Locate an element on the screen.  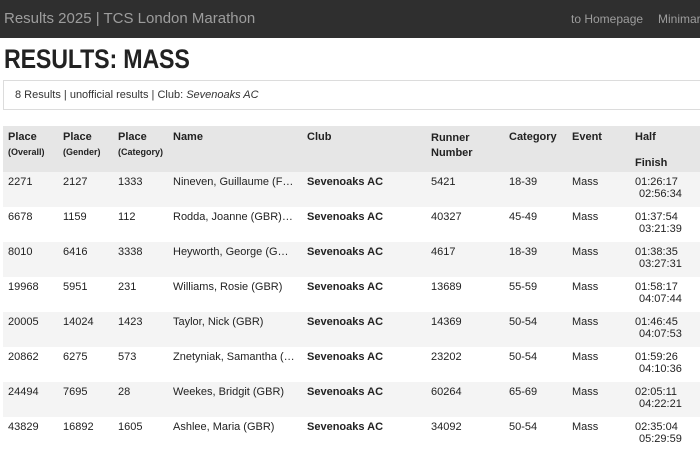
cell-place-overall: 20862 is located at coordinates (23, 357).